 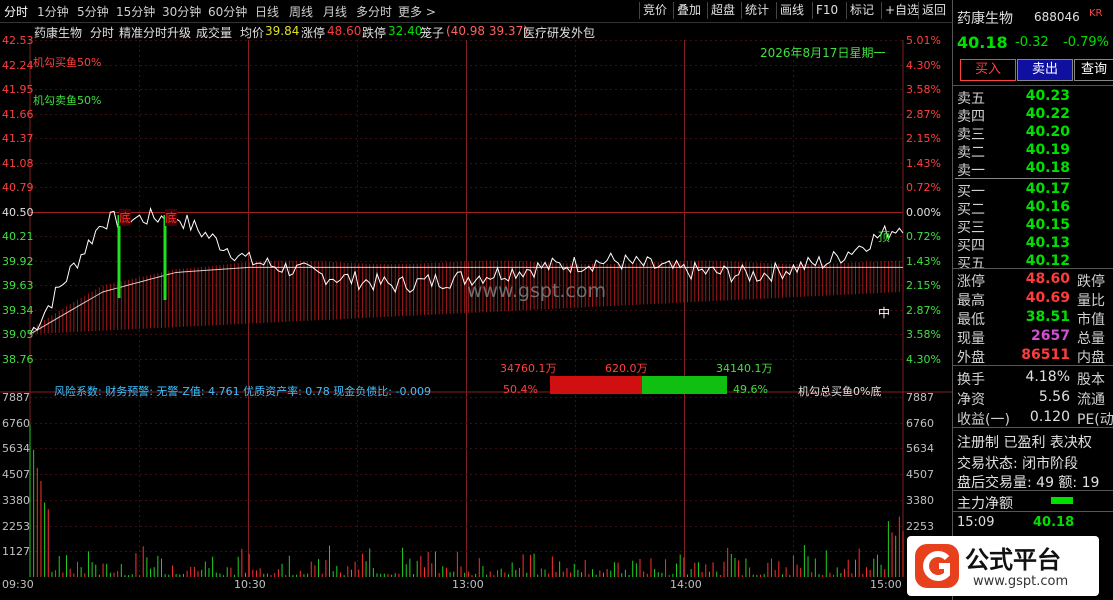 What do you see at coordinates (756, 10) in the screenshot?
I see `stats-button: 统计` at bounding box center [756, 10].